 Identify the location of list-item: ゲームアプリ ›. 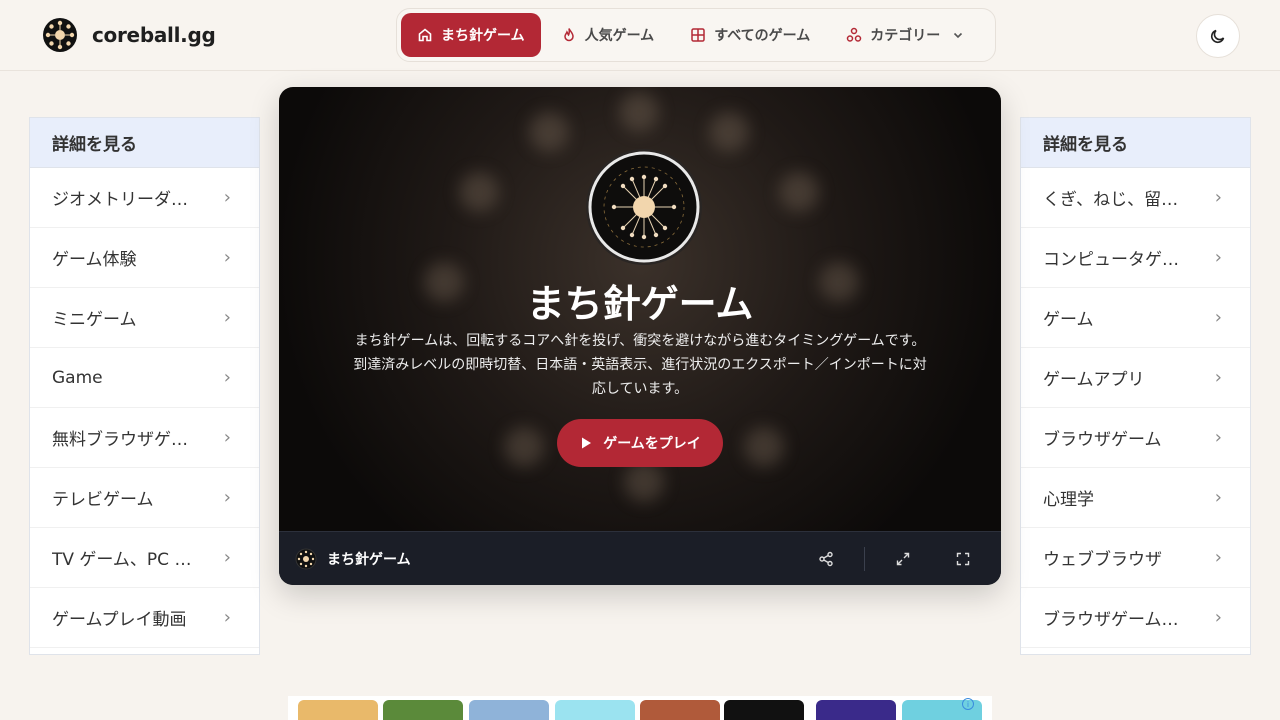
(1135, 378).